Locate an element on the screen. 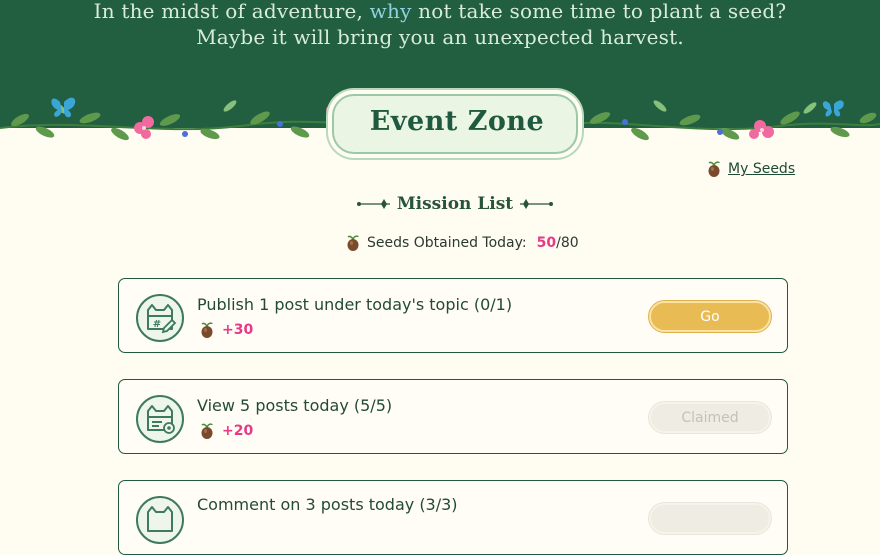 The height and width of the screenshot is (555, 880). comment-post-icon is located at coordinates (160, 520).